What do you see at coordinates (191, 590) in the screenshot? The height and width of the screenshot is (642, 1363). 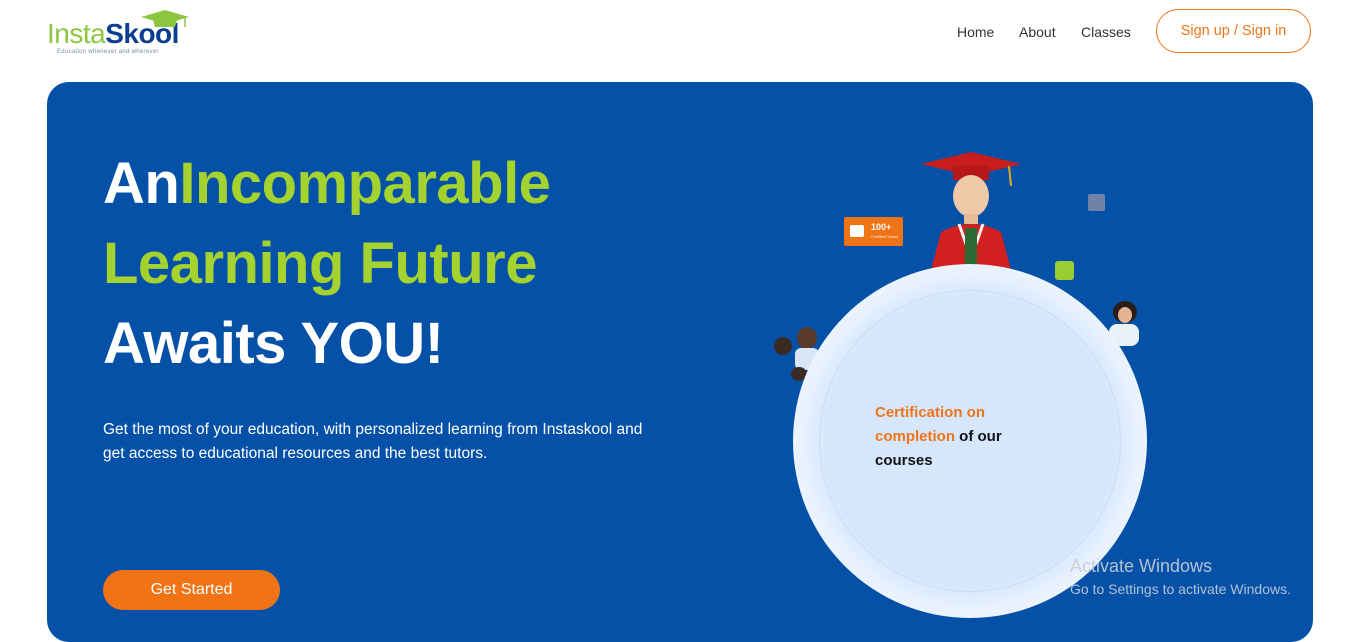 I see `get-started-button: Get Started` at bounding box center [191, 590].